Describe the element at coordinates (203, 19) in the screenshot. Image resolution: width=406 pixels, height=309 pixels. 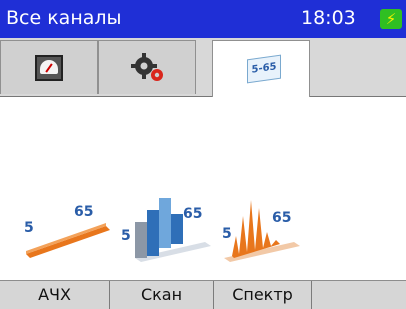
I see `status-bar: Все каналы 18:03 ⚡` at that location.